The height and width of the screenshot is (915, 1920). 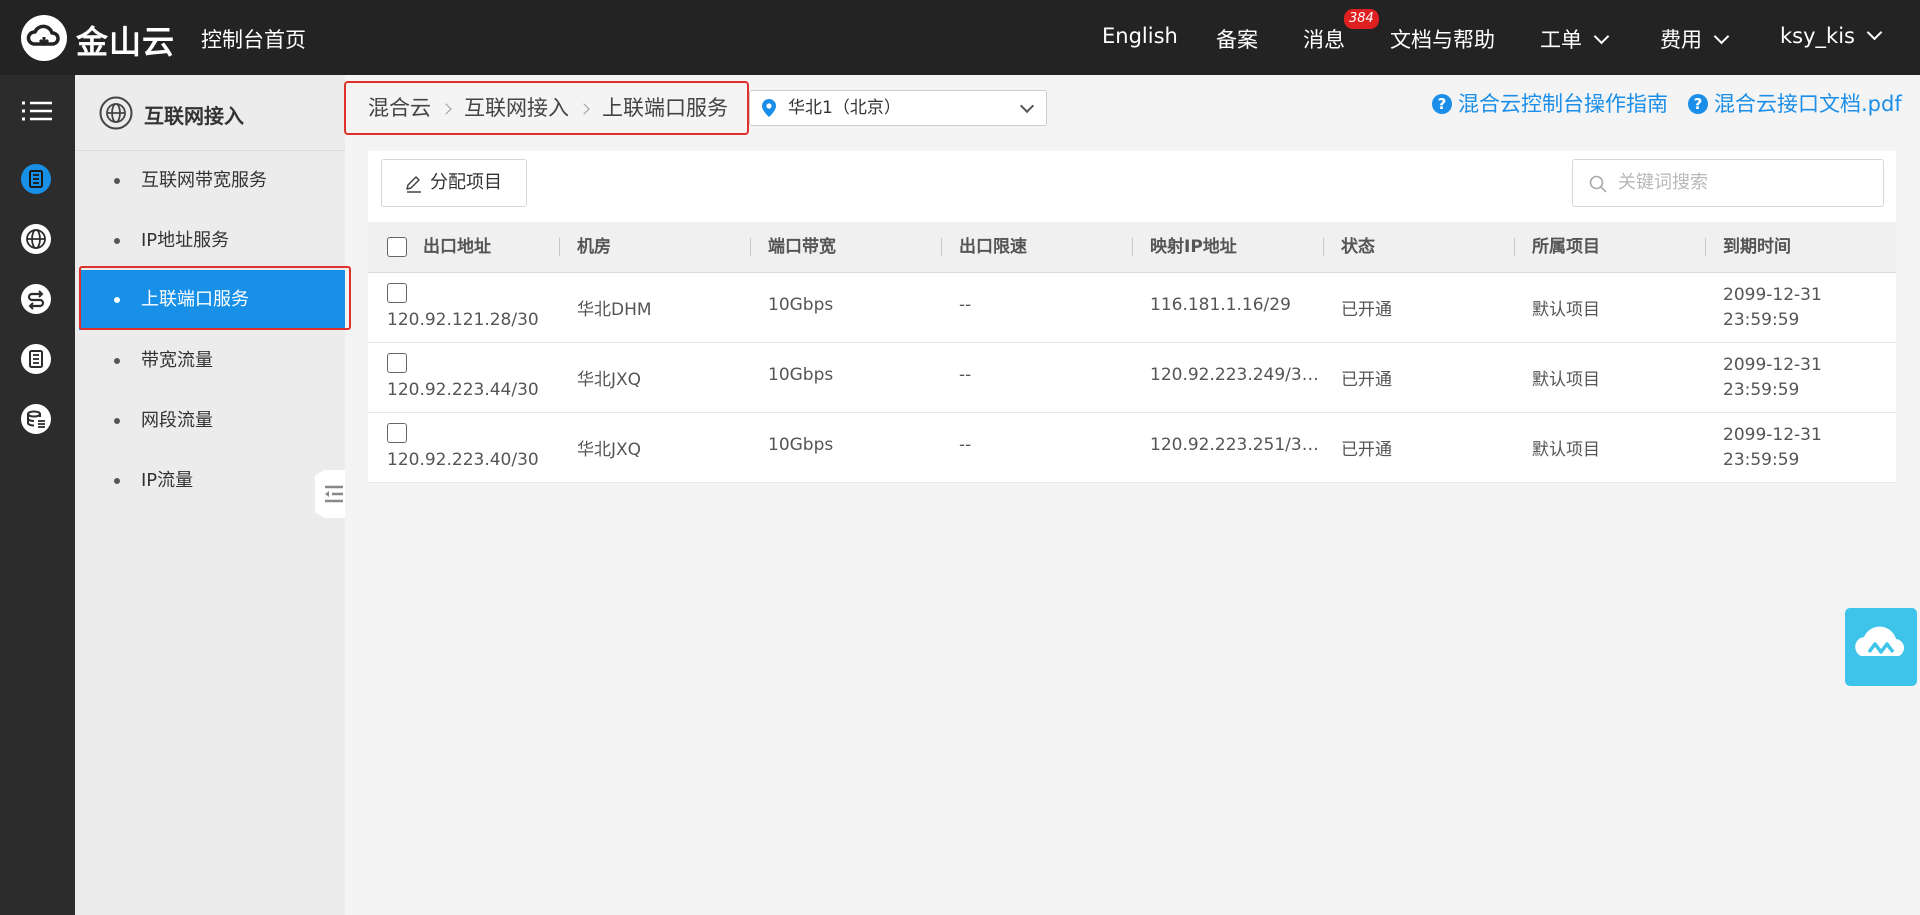 I want to click on table-header: 出口地址 机房 端口带宽 出口限速 映射IP地址 状态 所属项目 到期时间, so click(x=1132, y=247).